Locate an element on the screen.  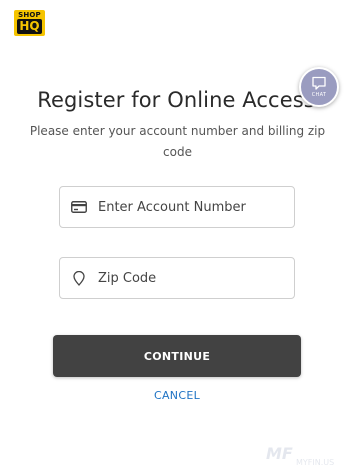
account-number-input is located at coordinates (193, 207).